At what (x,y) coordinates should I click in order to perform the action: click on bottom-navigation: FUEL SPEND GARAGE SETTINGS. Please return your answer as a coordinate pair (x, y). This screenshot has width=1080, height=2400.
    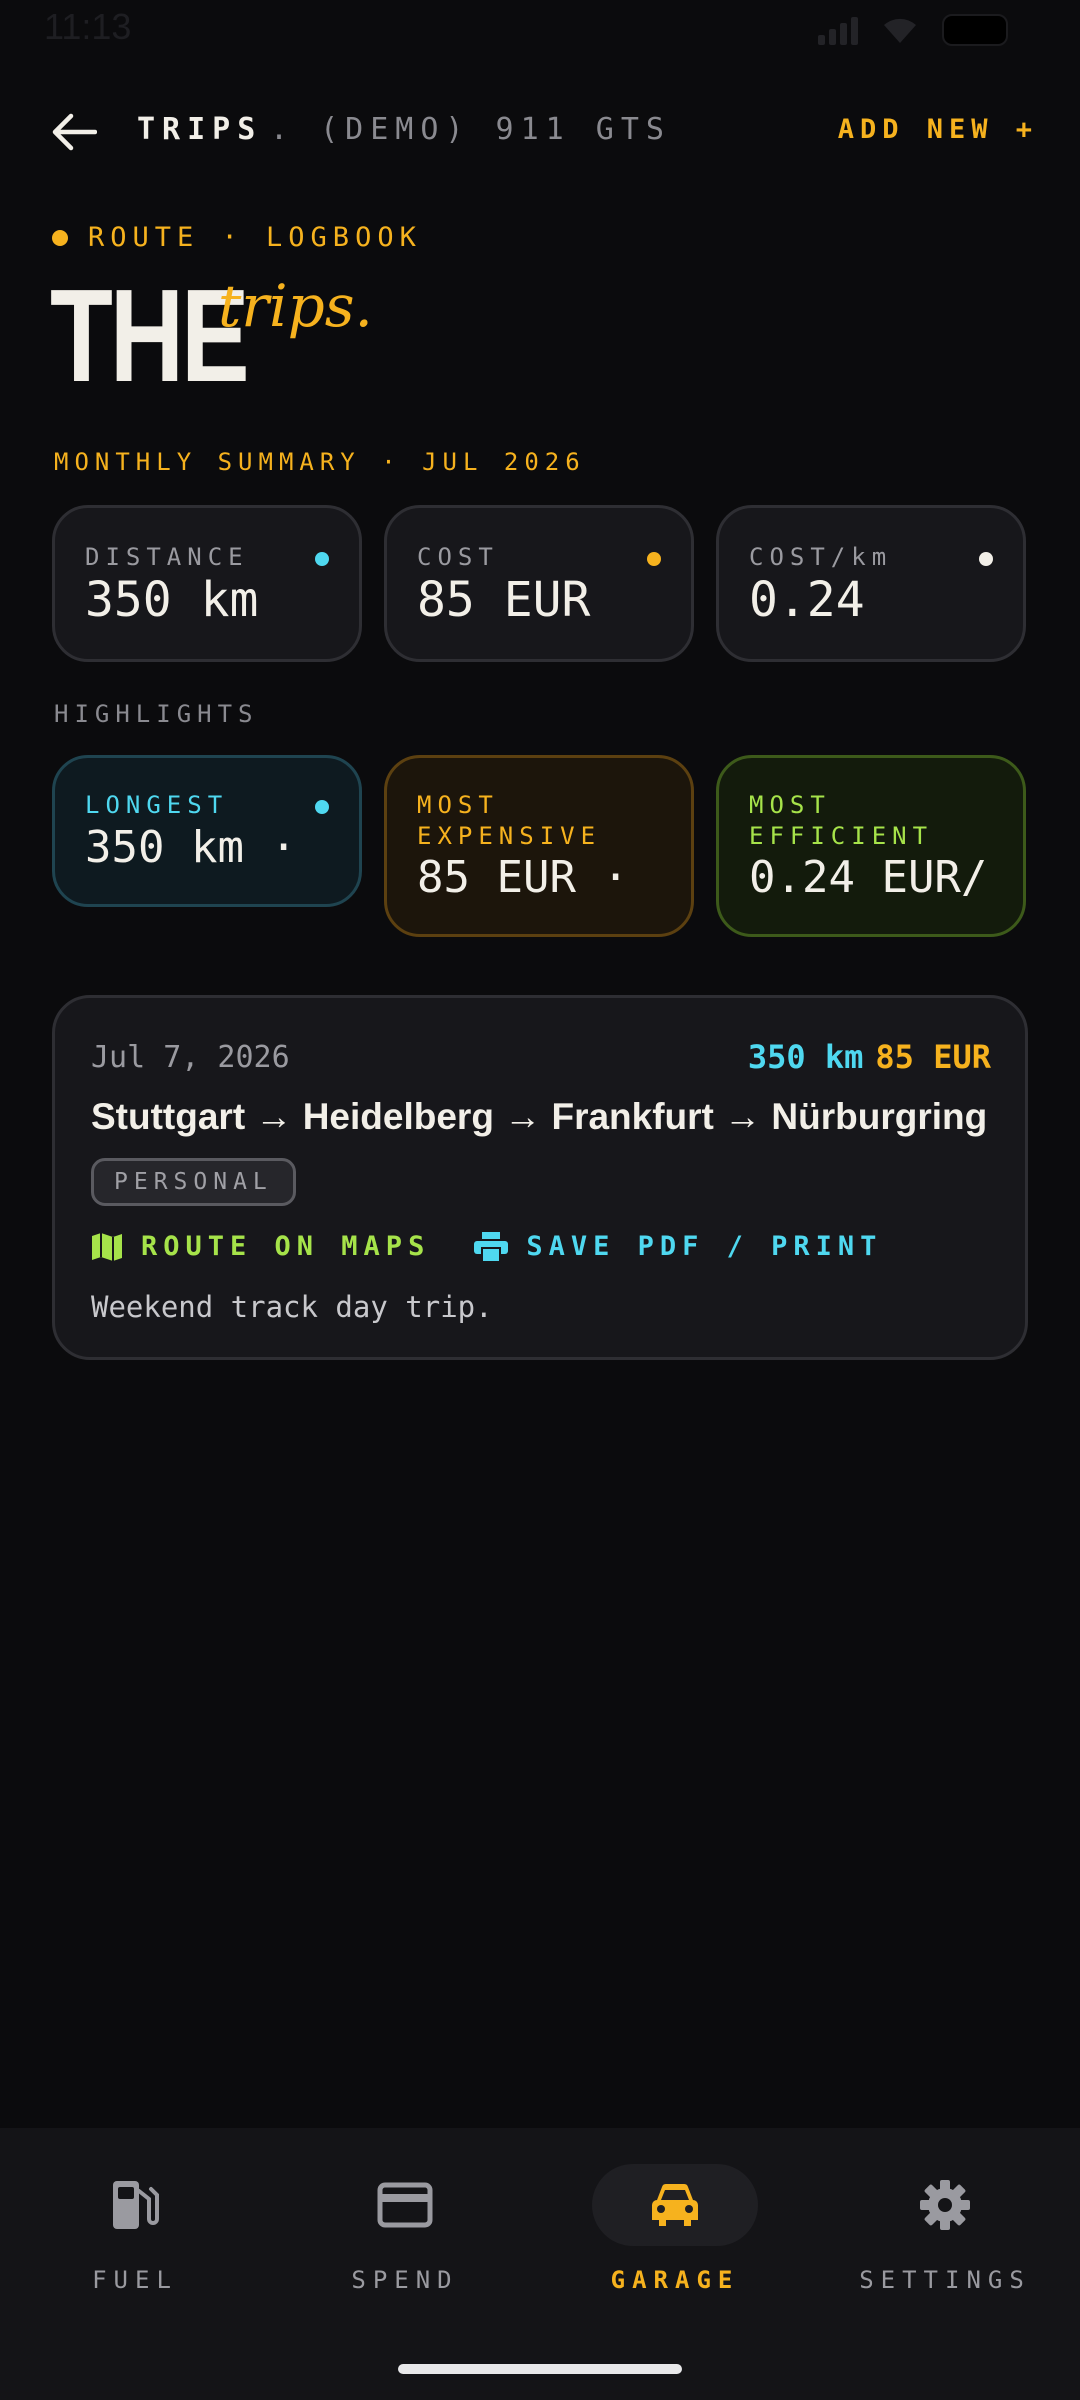
    Looking at the image, I should click on (540, 2264).